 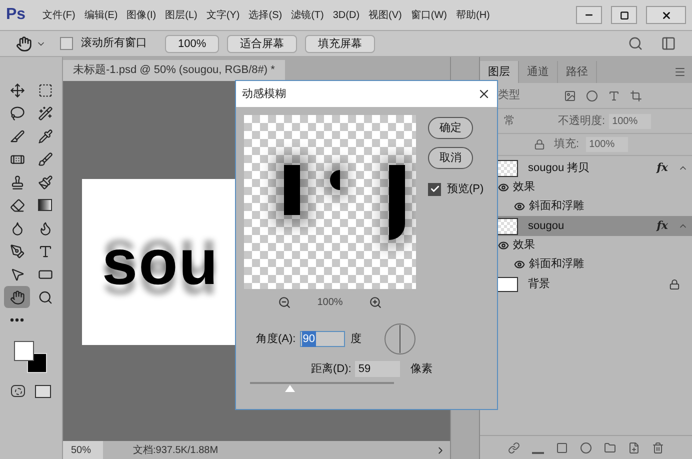 What do you see at coordinates (375, 302) in the screenshot?
I see `zoom-in-icon` at bounding box center [375, 302].